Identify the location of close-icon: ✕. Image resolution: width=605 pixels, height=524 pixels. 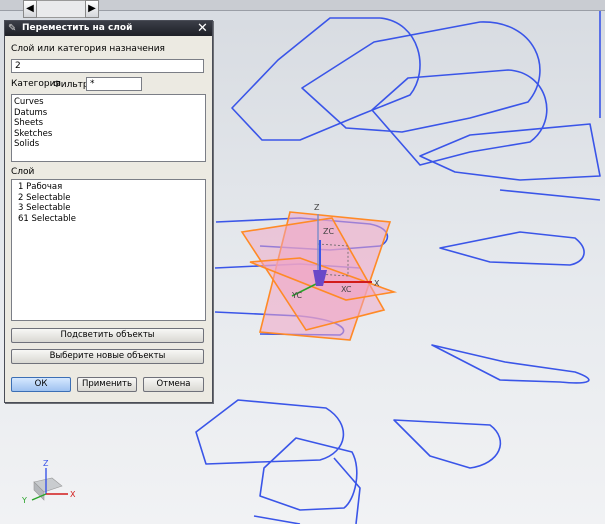
(202, 28).